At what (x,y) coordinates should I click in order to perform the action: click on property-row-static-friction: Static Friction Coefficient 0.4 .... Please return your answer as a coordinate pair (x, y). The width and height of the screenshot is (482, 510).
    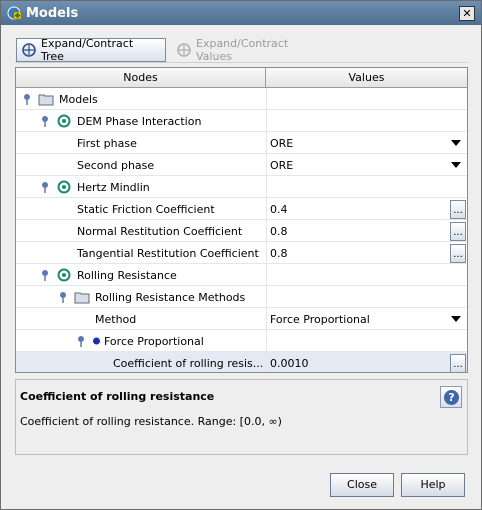
    Looking at the image, I should click on (241, 209).